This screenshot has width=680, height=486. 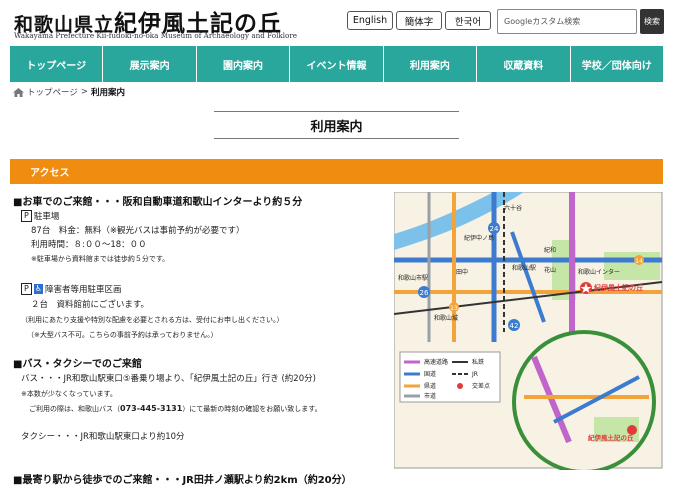 What do you see at coordinates (26, 289) in the screenshot?
I see `accessible-parking-icon: P` at bounding box center [26, 289].